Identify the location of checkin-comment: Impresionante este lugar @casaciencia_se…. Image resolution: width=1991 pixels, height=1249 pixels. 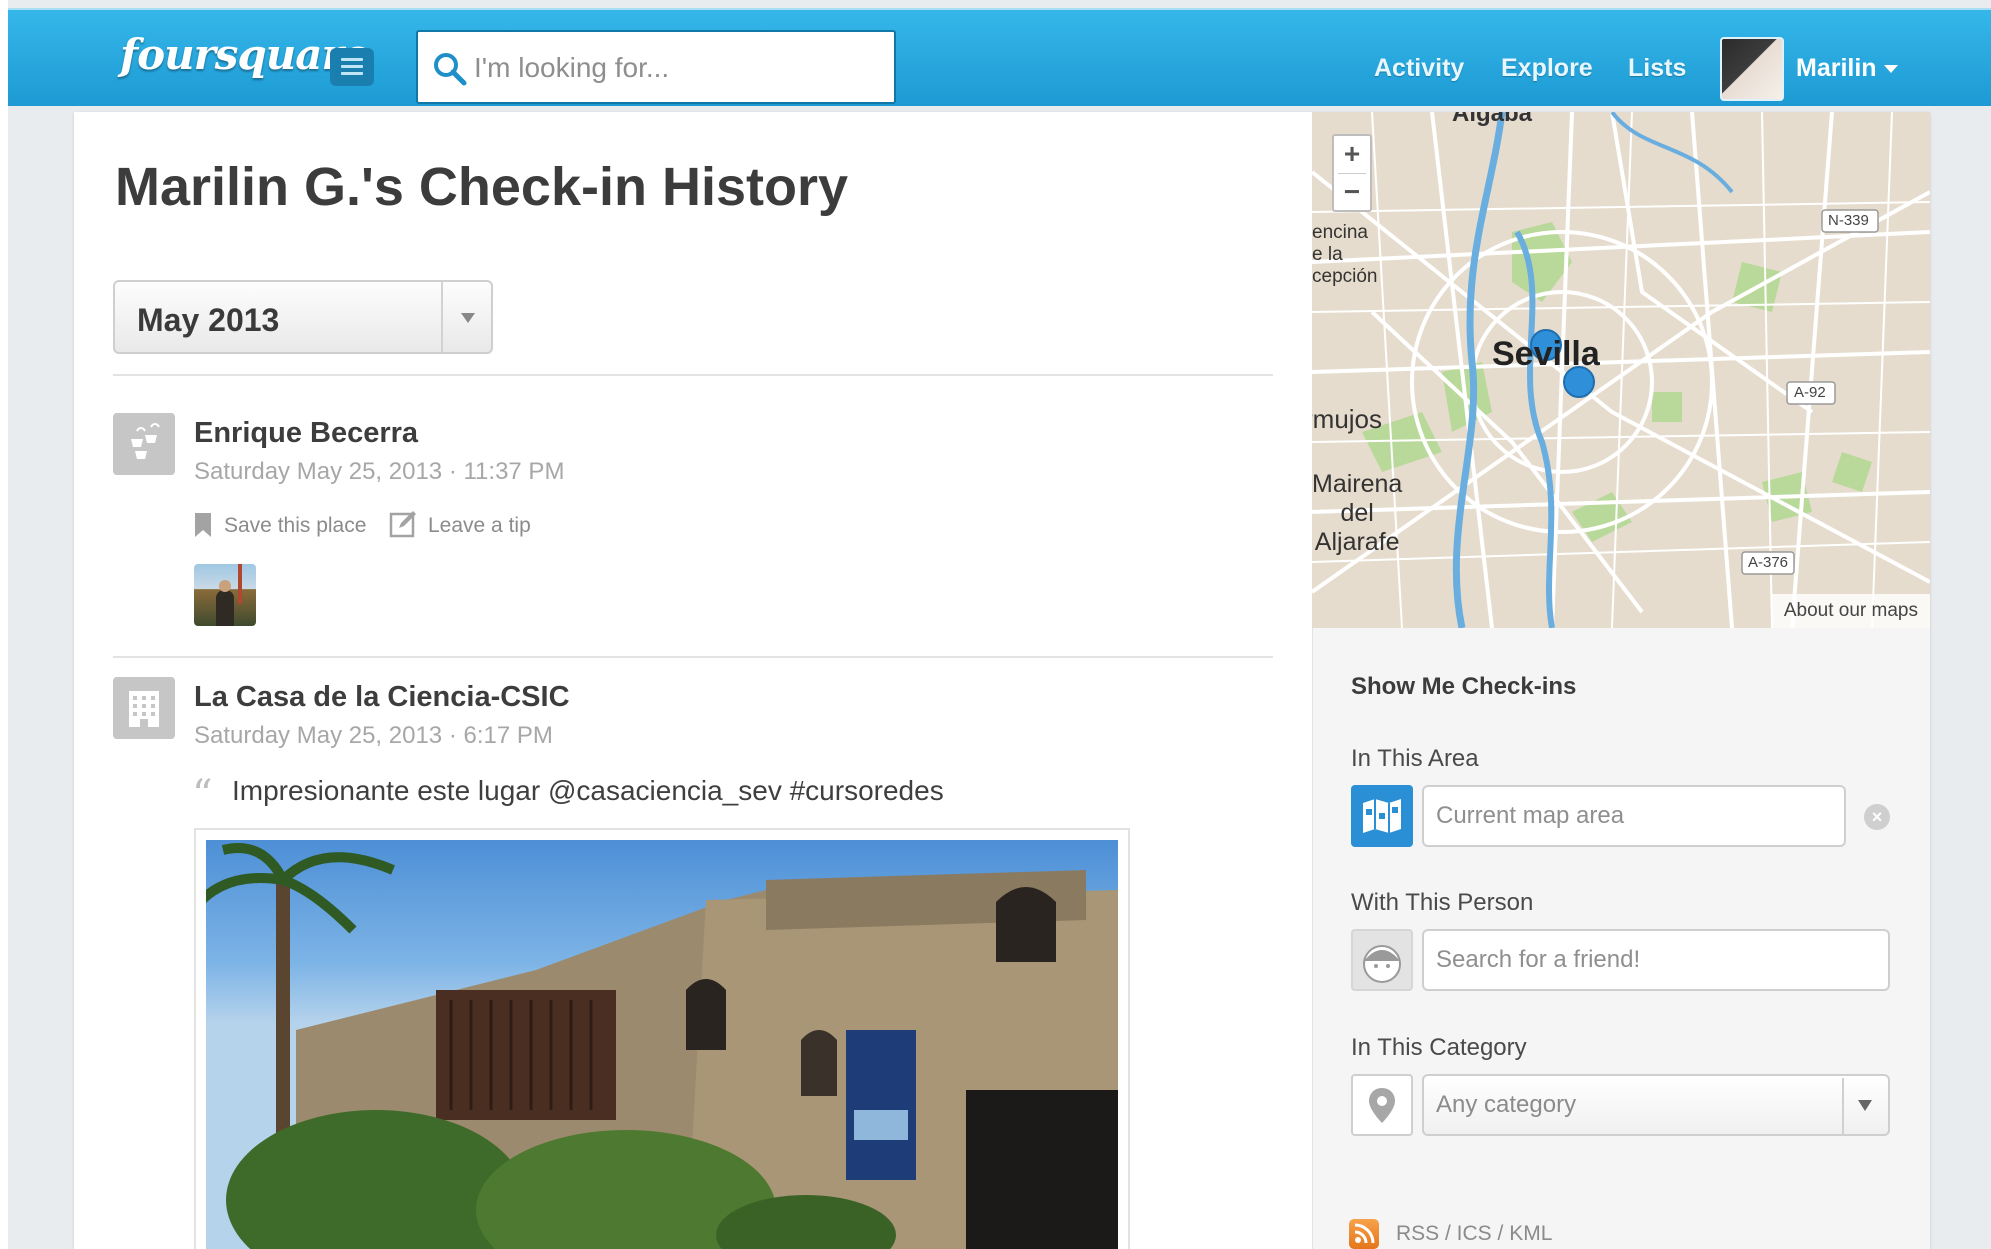
(588, 790).